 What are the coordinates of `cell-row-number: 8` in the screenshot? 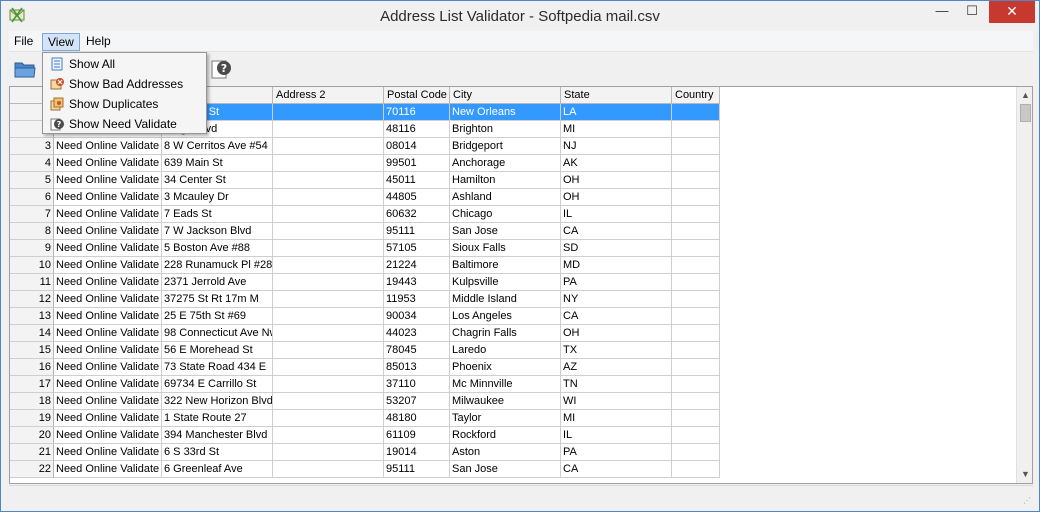 It's located at (32, 231).